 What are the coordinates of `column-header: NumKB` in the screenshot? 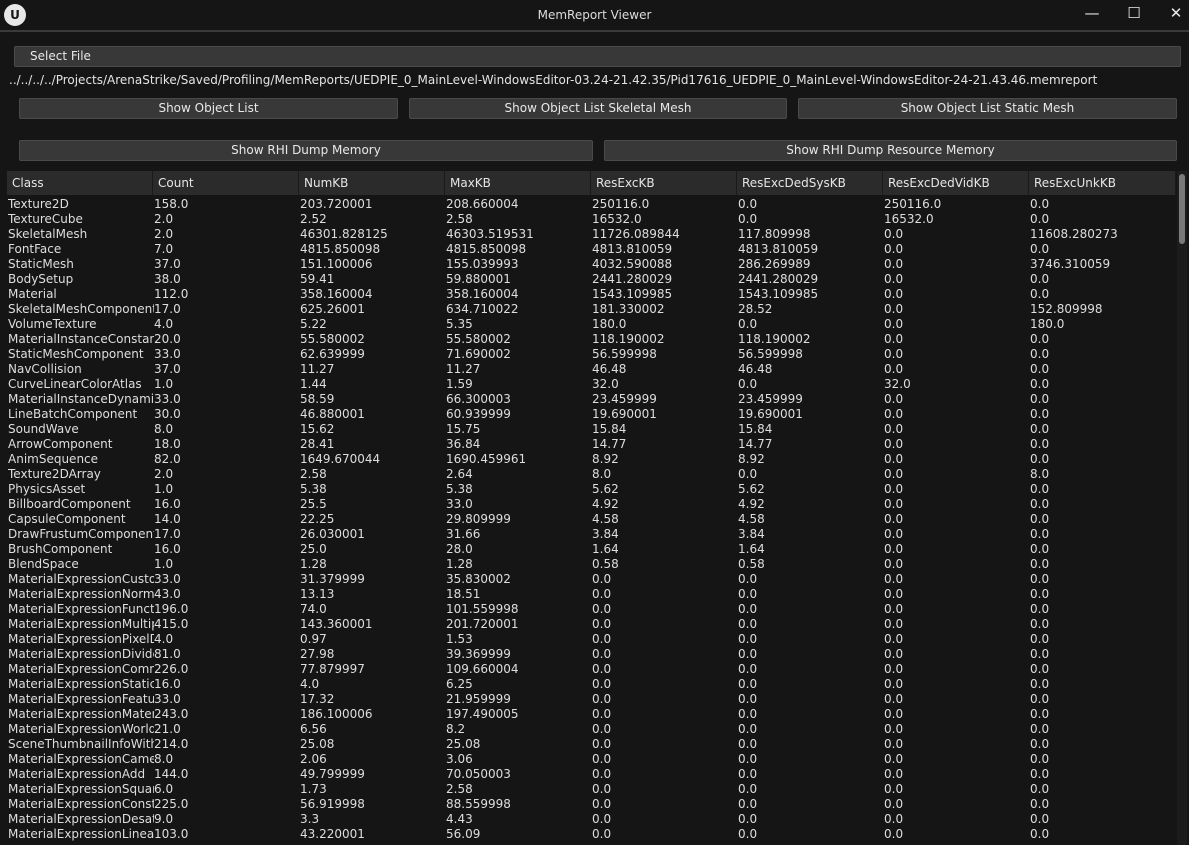 It's located at (372, 183).